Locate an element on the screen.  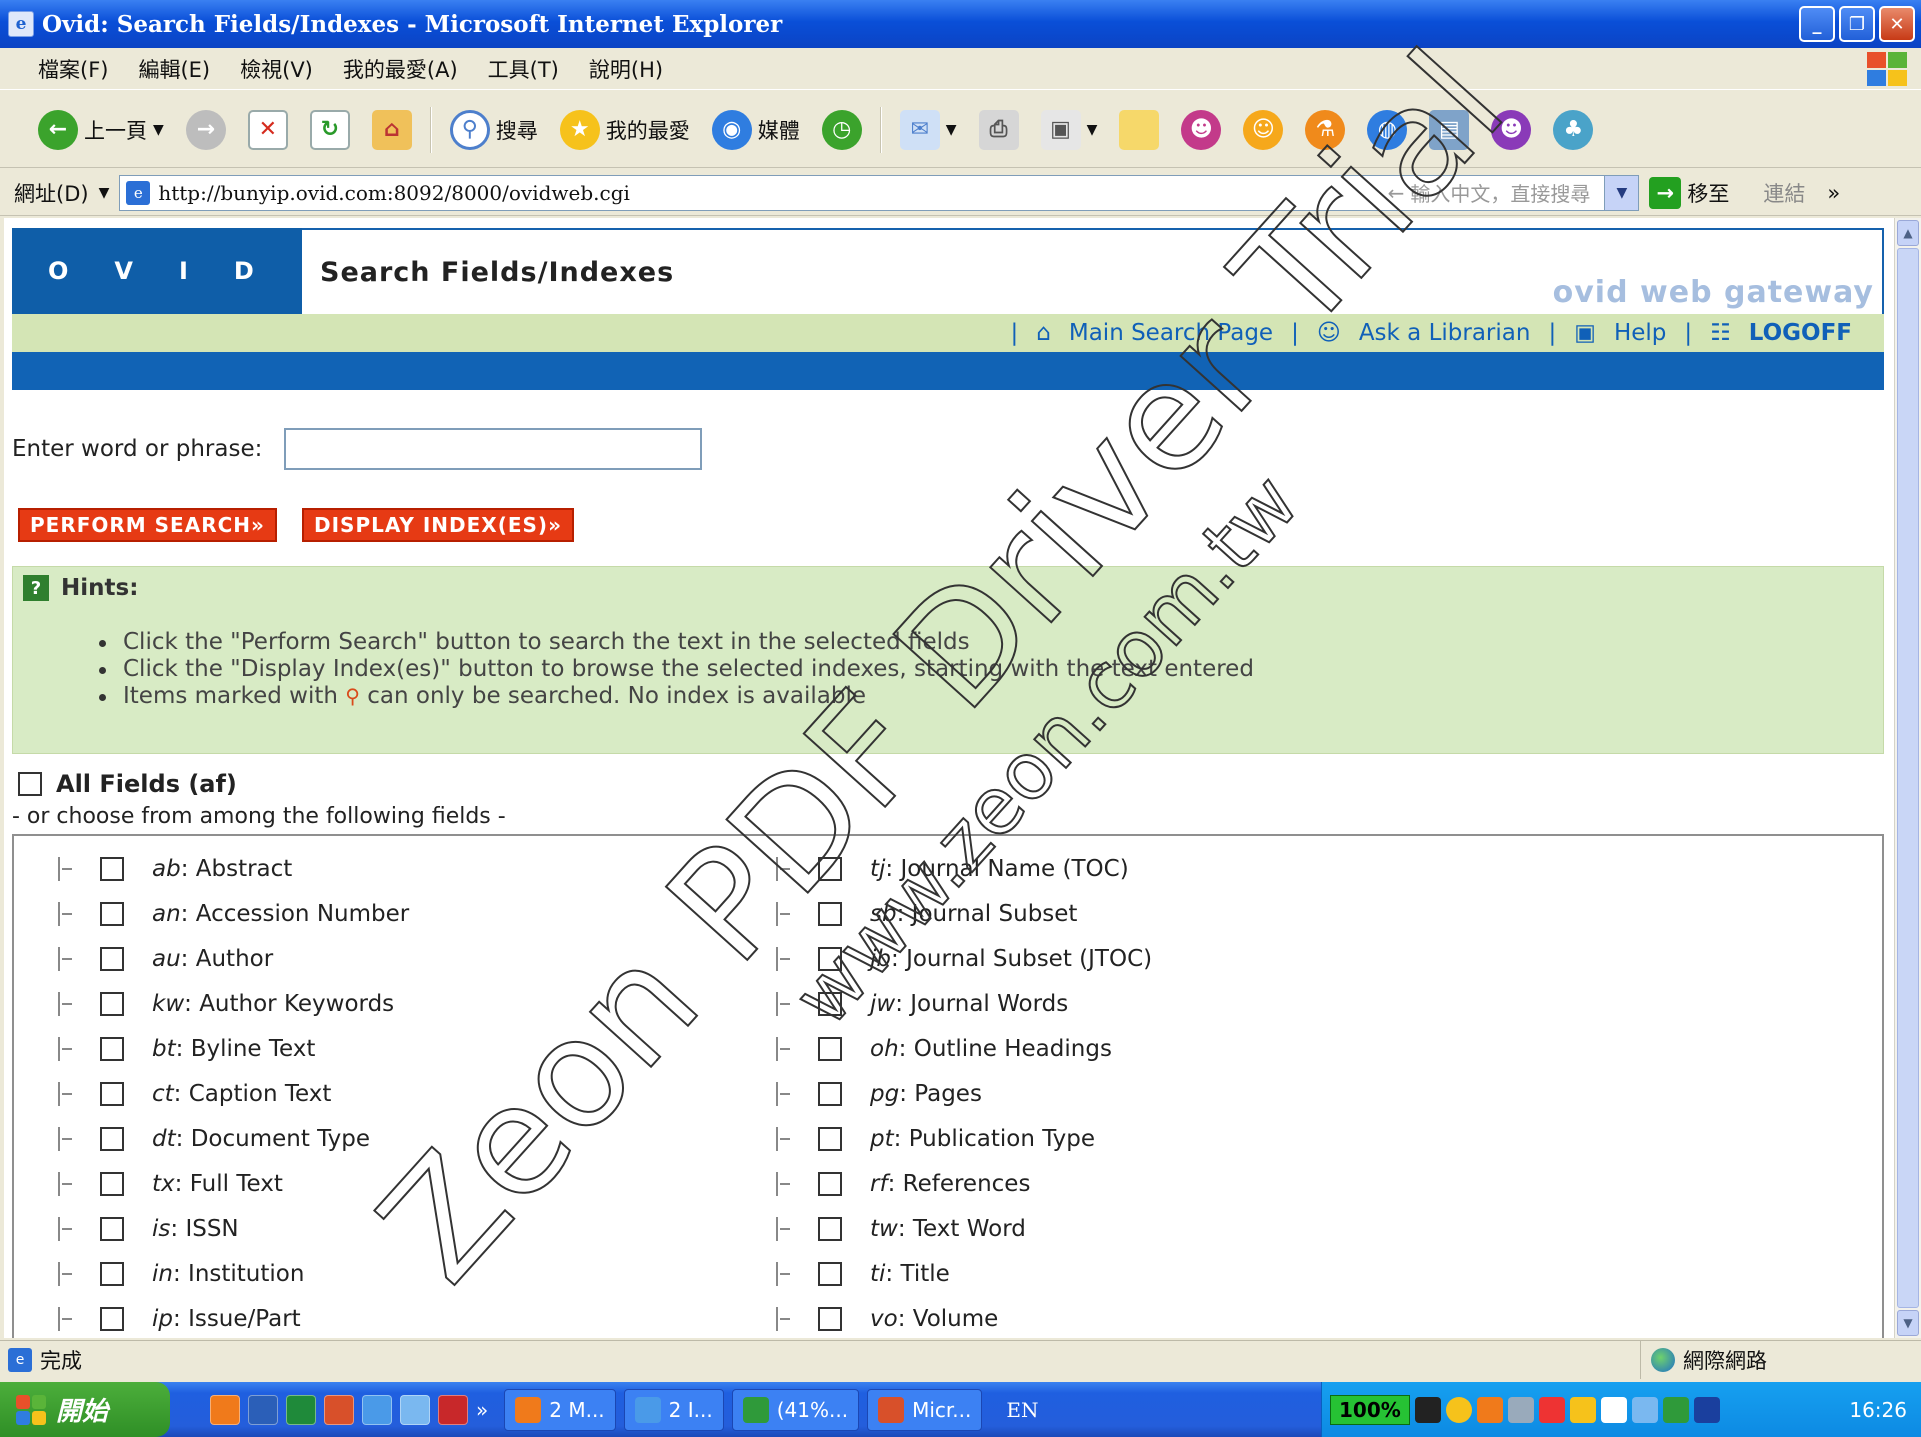
forward-button: → is located at coordinates (206, 130).